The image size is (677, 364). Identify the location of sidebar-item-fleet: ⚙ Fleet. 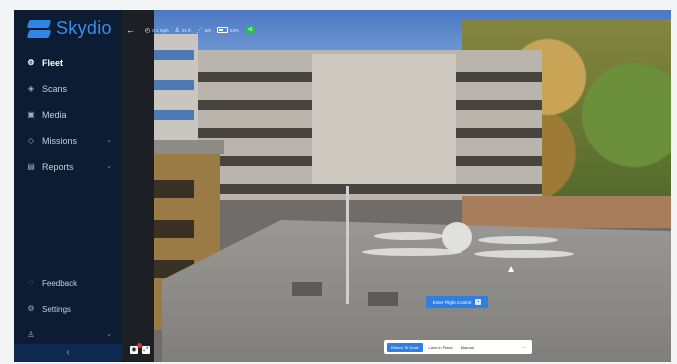
(68, 63).